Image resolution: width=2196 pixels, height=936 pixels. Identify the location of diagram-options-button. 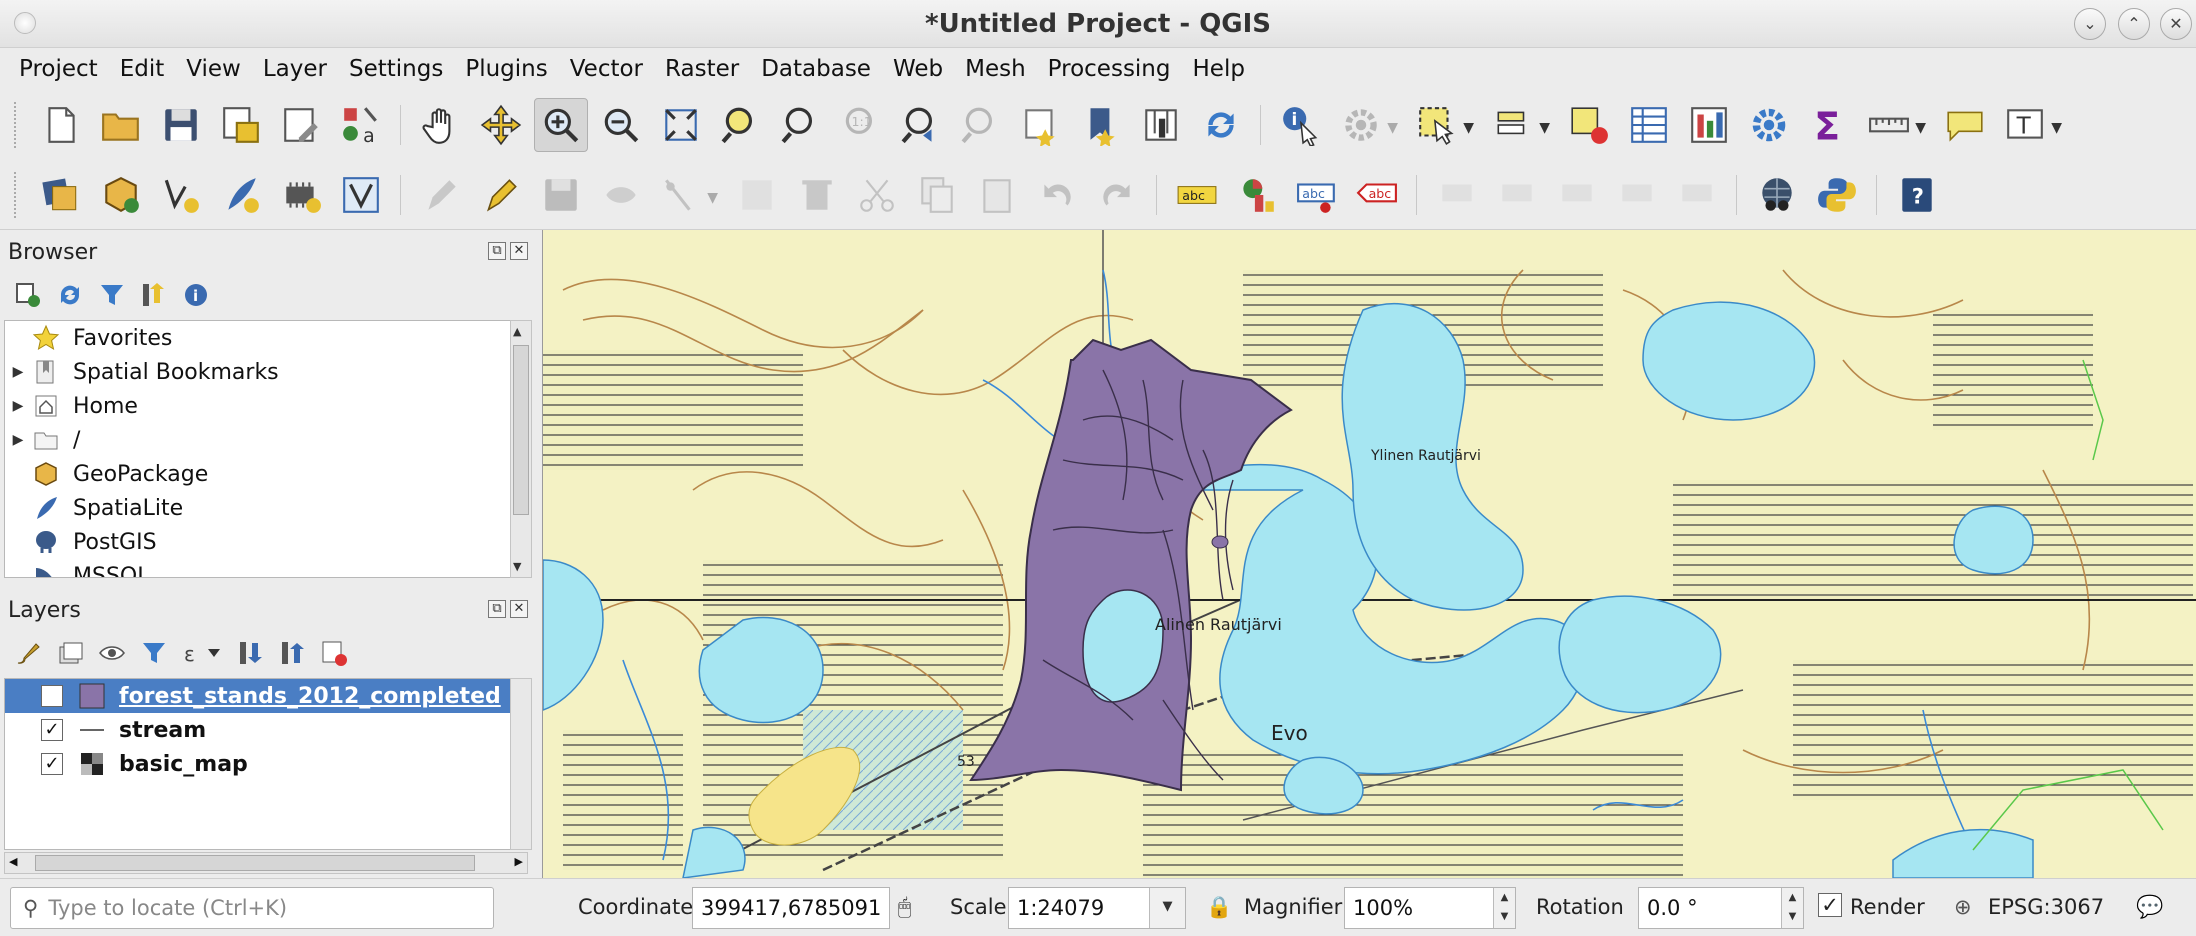
(1257, 195).